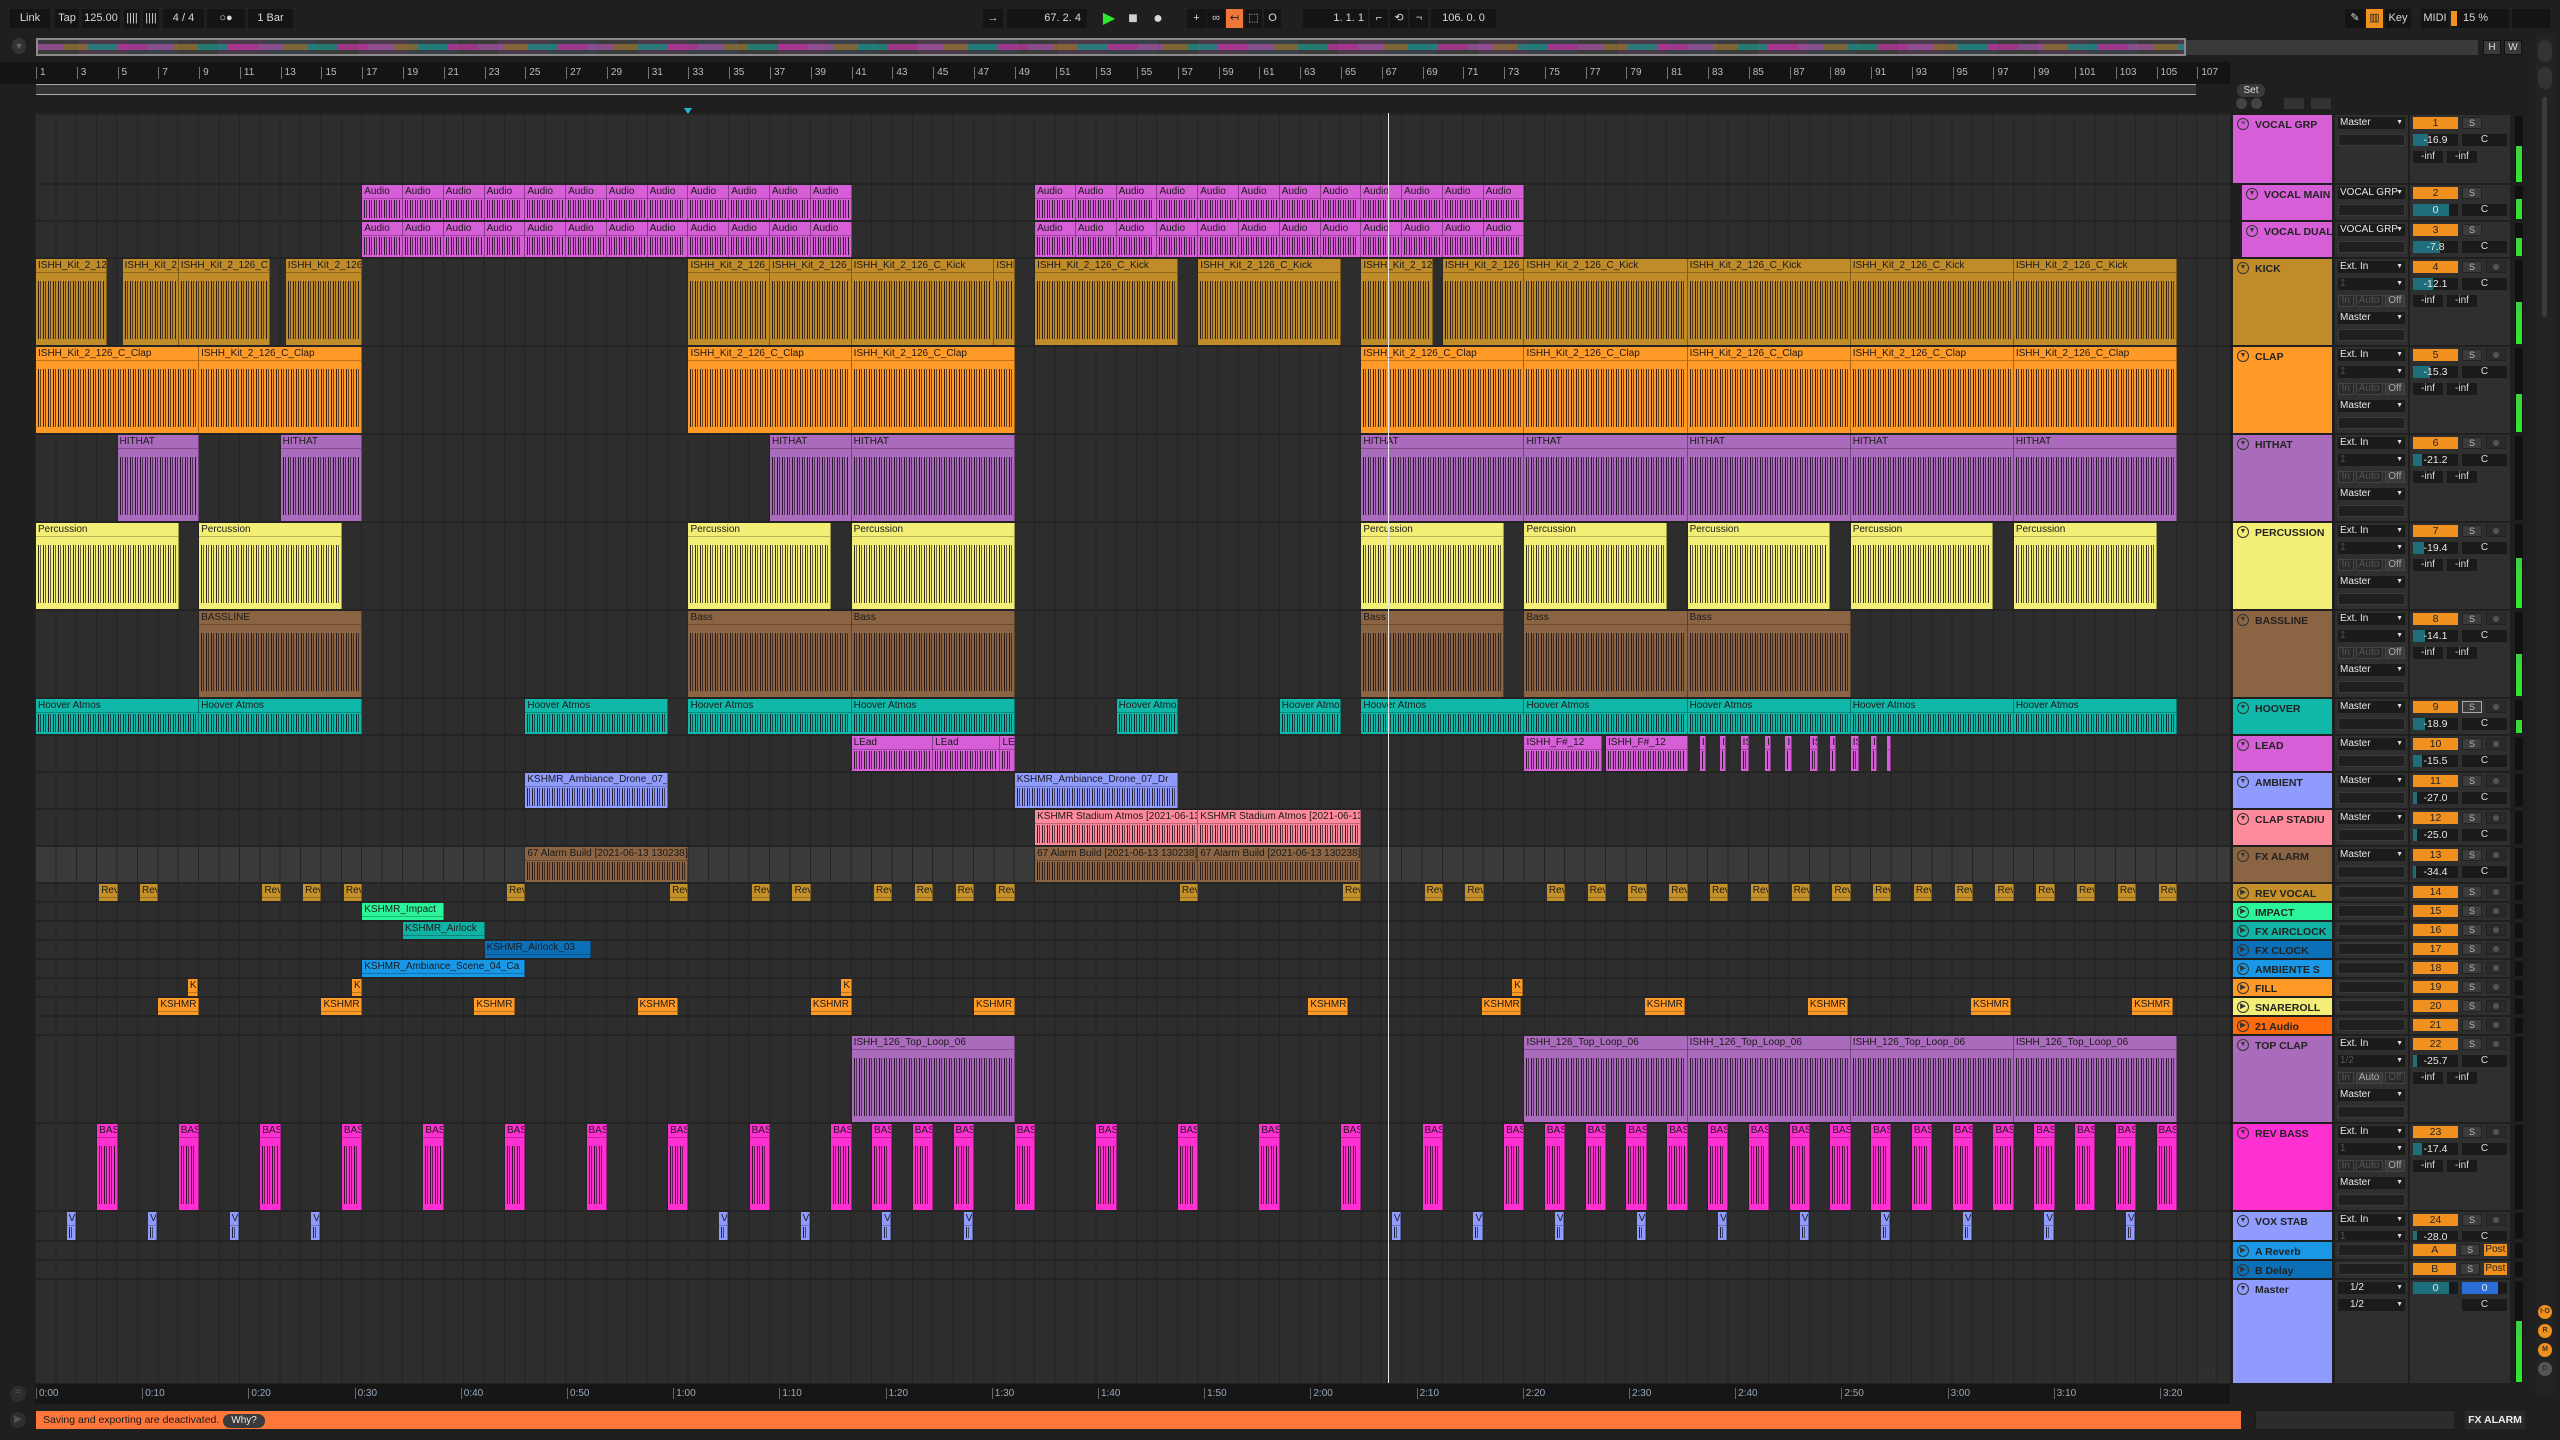 This screenshot has width=2560, height=1440. I want to click on volume-field: -7.8, so click(2435, 247).